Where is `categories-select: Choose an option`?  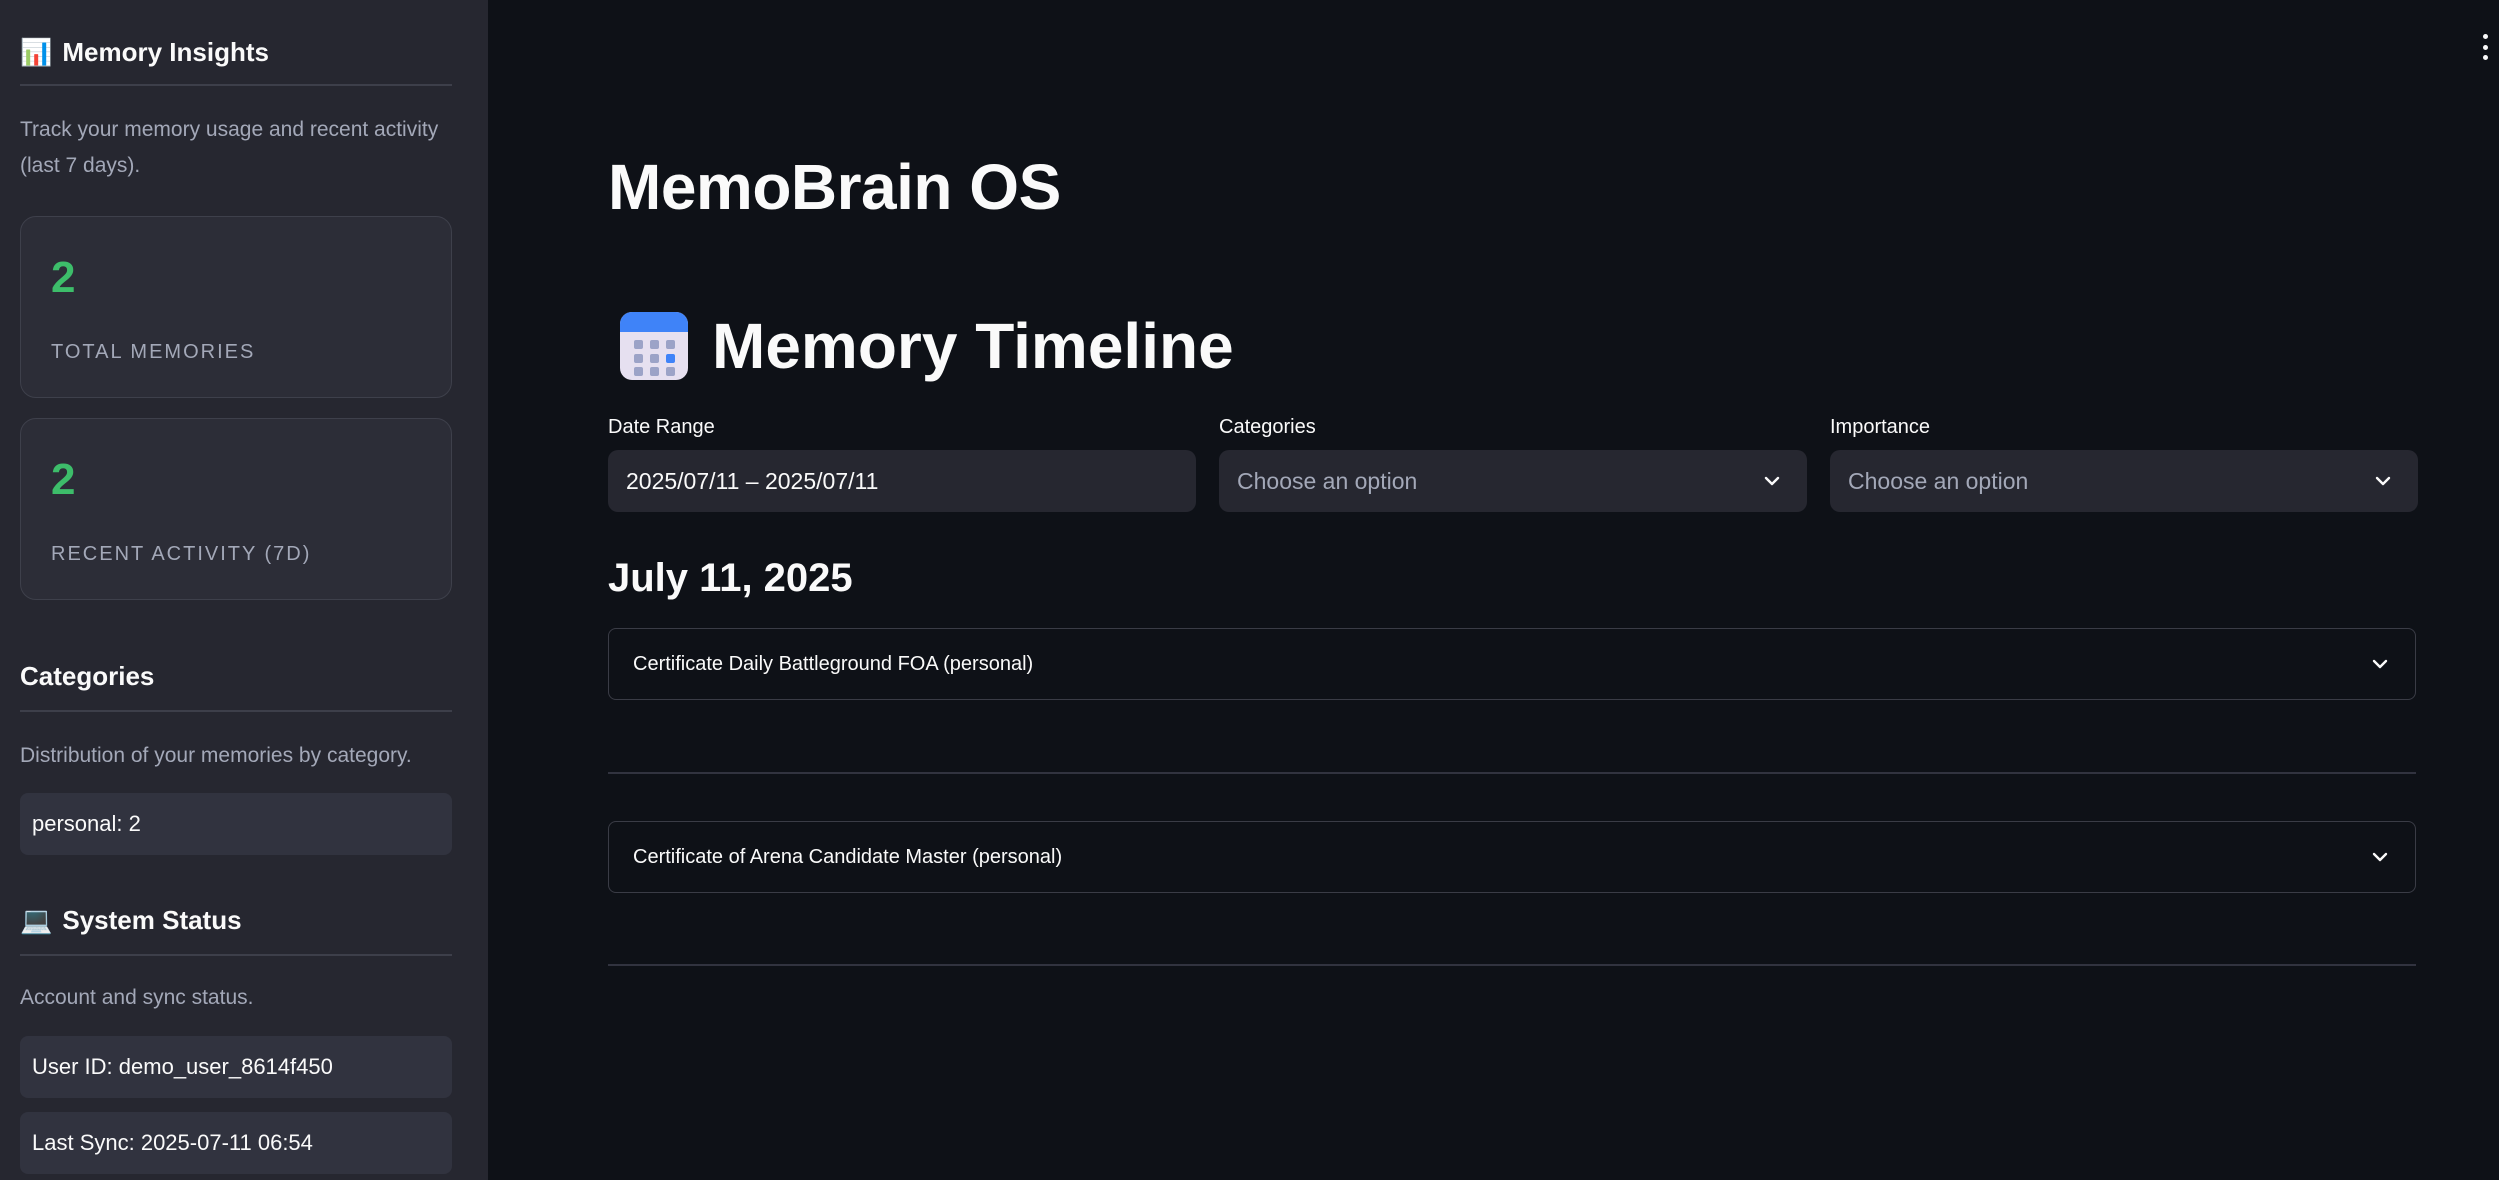 categories-select: Choose an option is located at coordinates (1513, 481).